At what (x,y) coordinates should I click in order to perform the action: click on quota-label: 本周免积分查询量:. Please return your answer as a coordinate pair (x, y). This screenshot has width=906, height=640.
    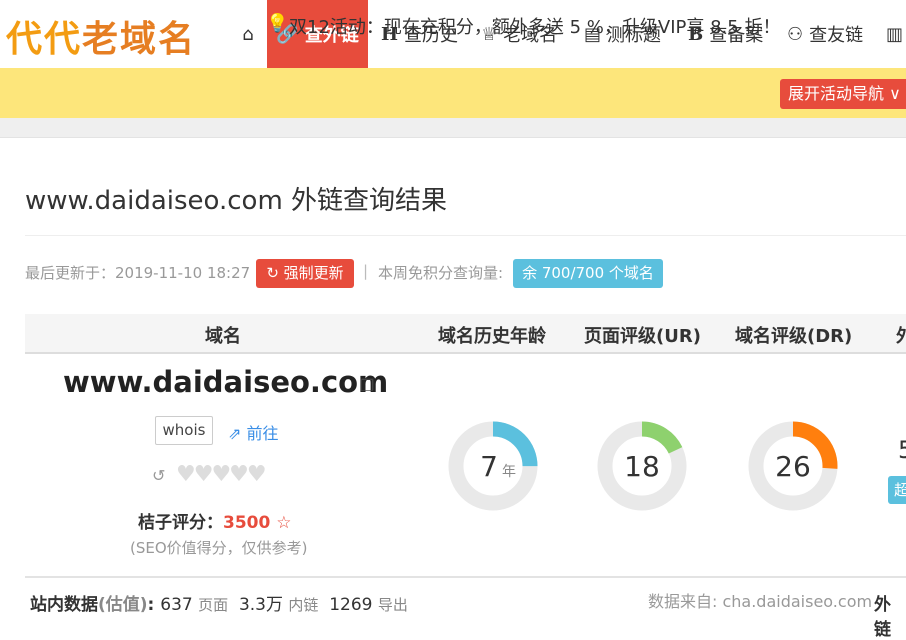
    Looking at the image, I should click on (441, 273).